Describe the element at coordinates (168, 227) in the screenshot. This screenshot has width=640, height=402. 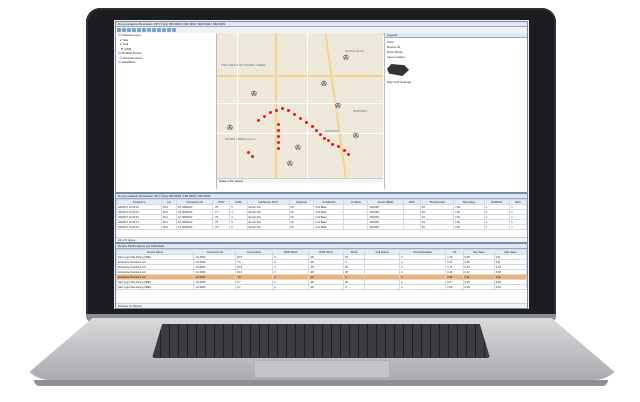
I see `table-cell: 30.4` at that location.